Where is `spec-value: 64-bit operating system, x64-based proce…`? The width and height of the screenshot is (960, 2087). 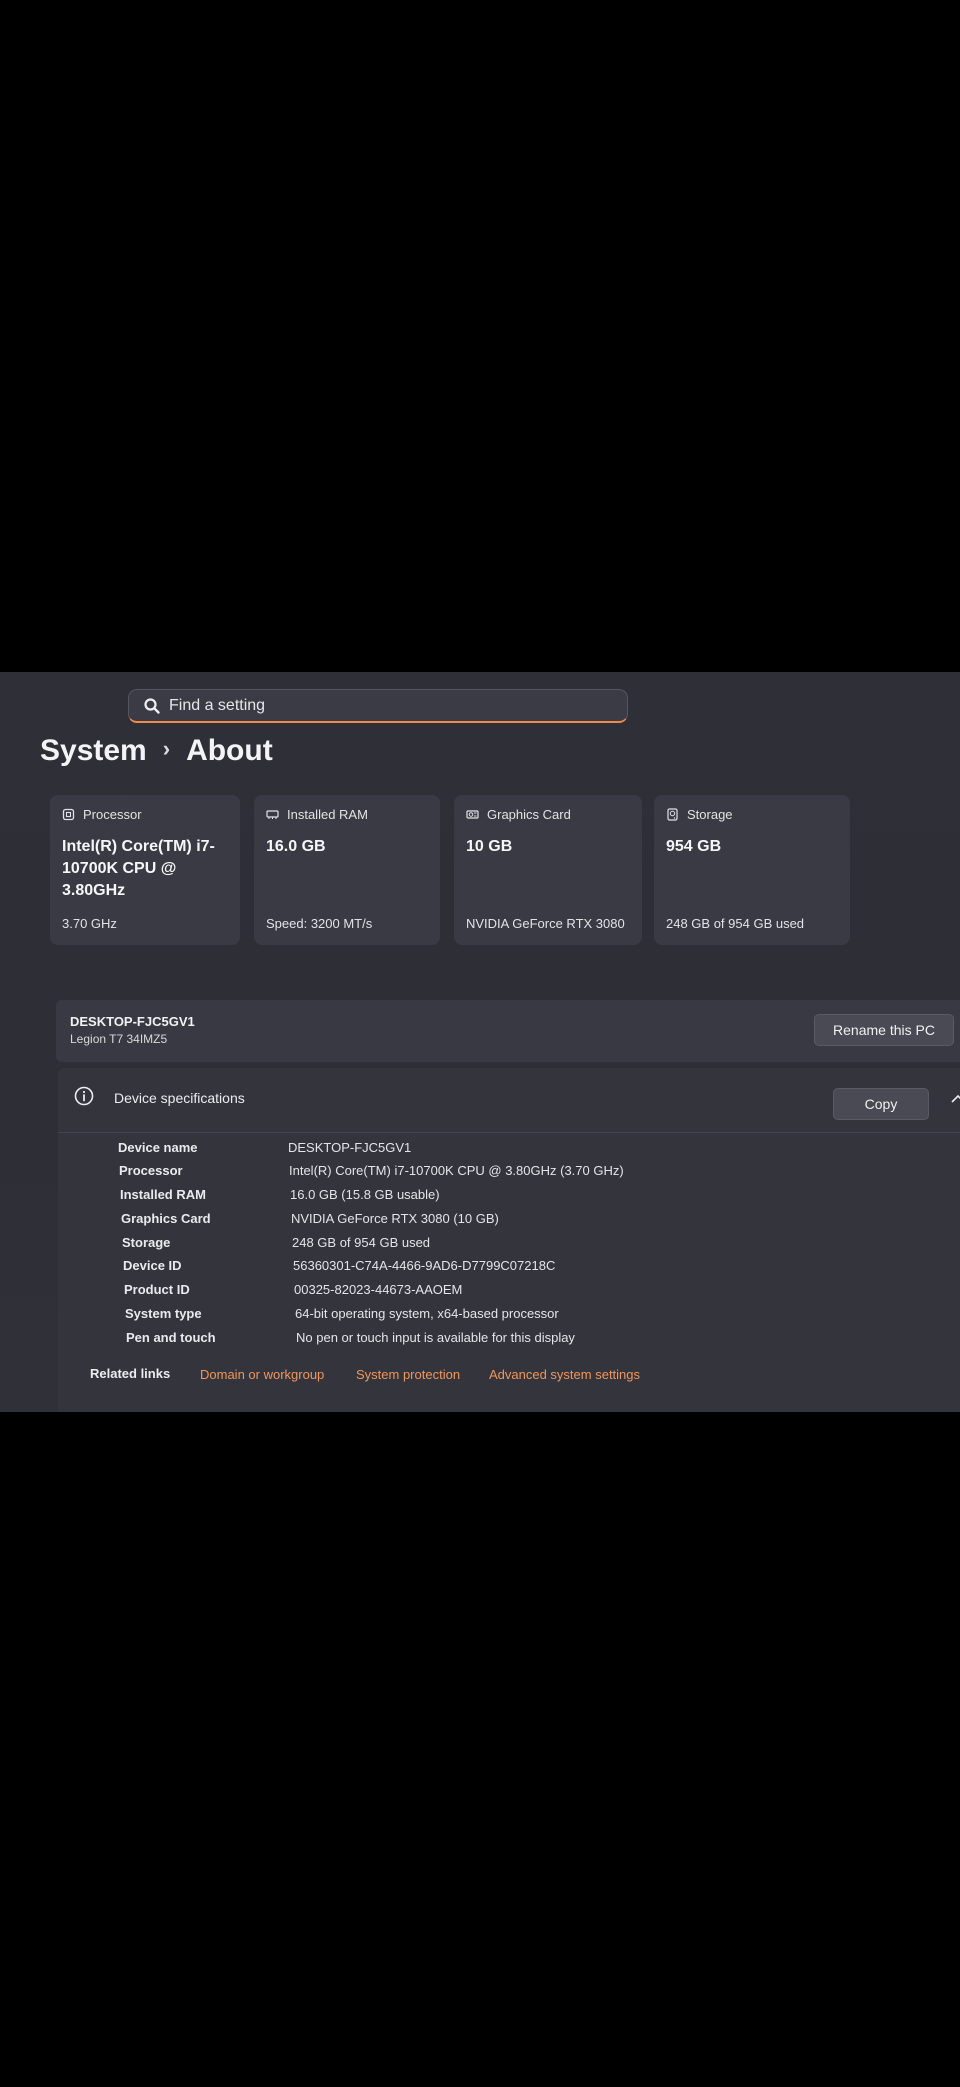
spec-value: 64-bit operating system, x64-based proce… is located at coordinates (427, 1313).